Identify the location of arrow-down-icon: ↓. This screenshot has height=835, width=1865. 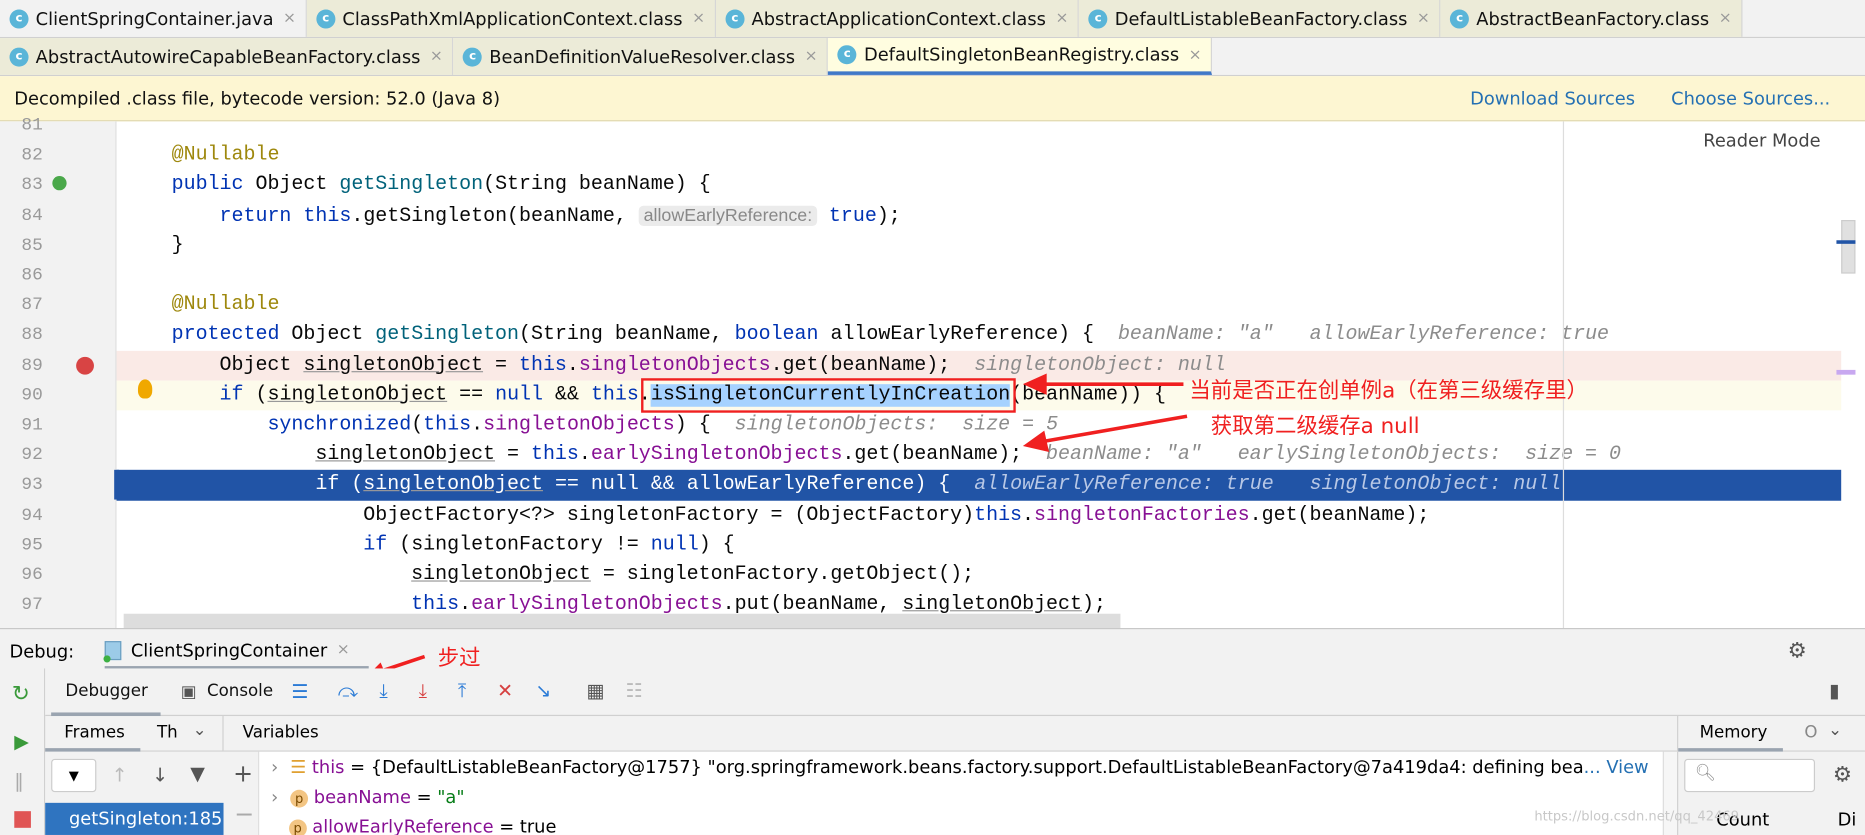
(160, 776).